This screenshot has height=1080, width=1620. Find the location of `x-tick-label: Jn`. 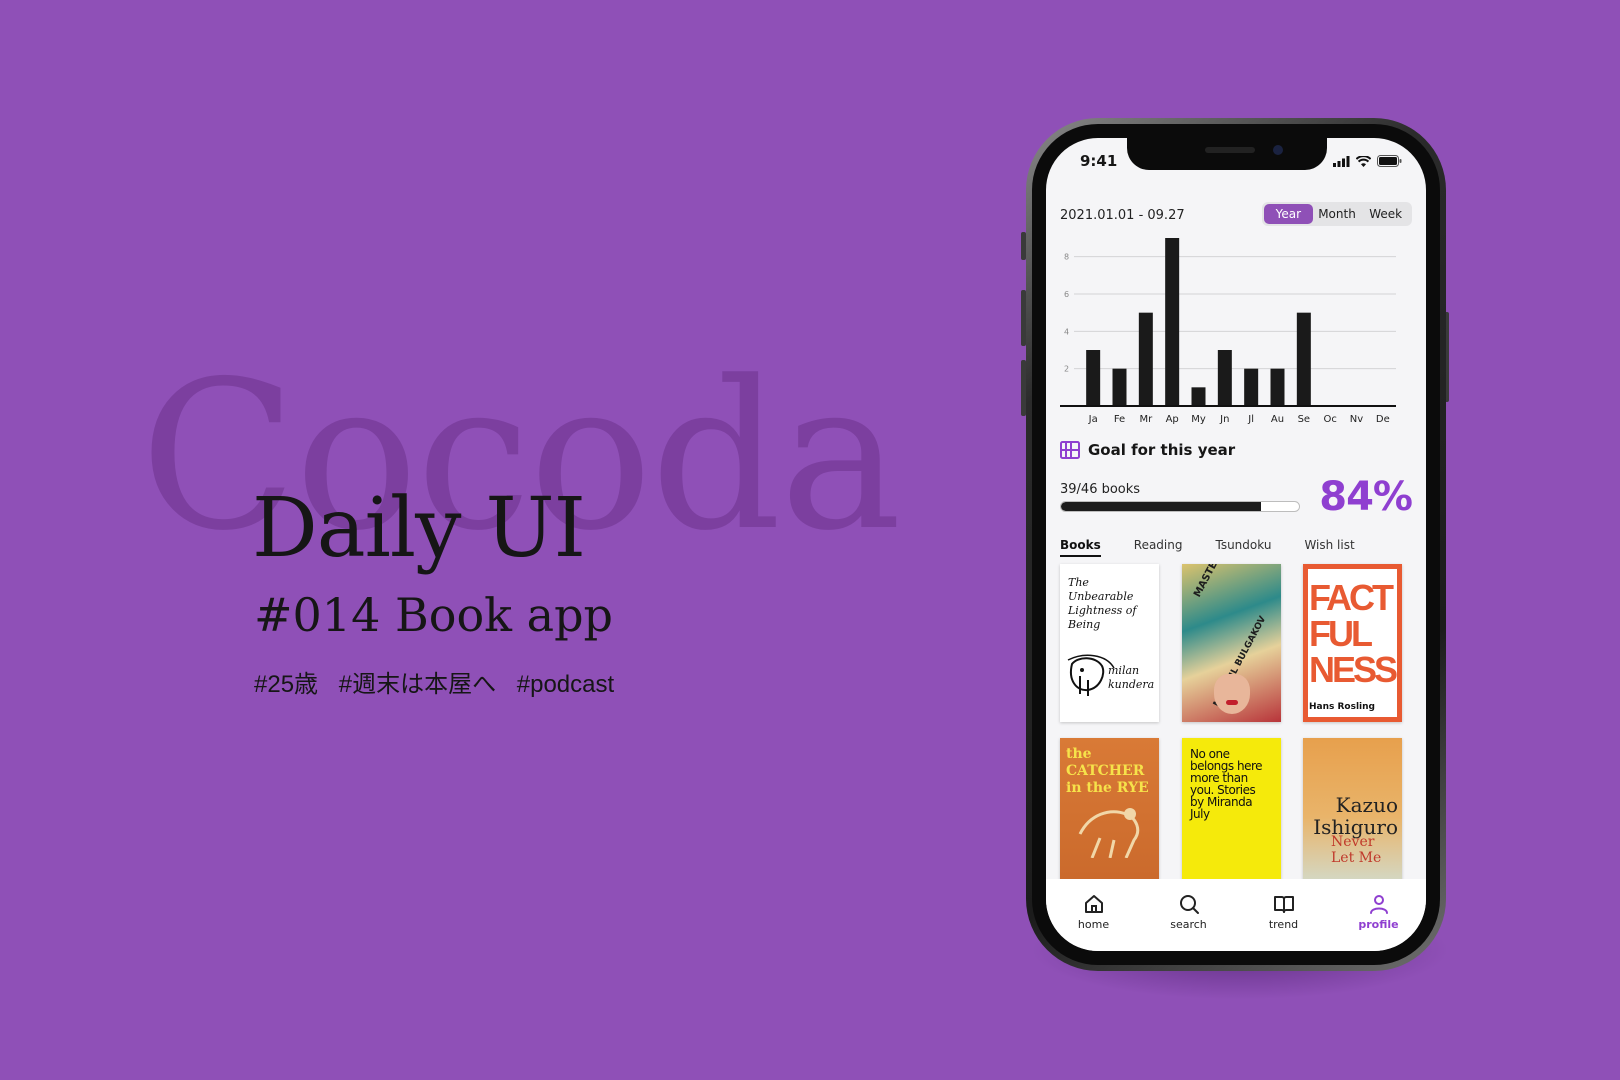

x-tick-label: Jn is located at coordinates (1224, 419).